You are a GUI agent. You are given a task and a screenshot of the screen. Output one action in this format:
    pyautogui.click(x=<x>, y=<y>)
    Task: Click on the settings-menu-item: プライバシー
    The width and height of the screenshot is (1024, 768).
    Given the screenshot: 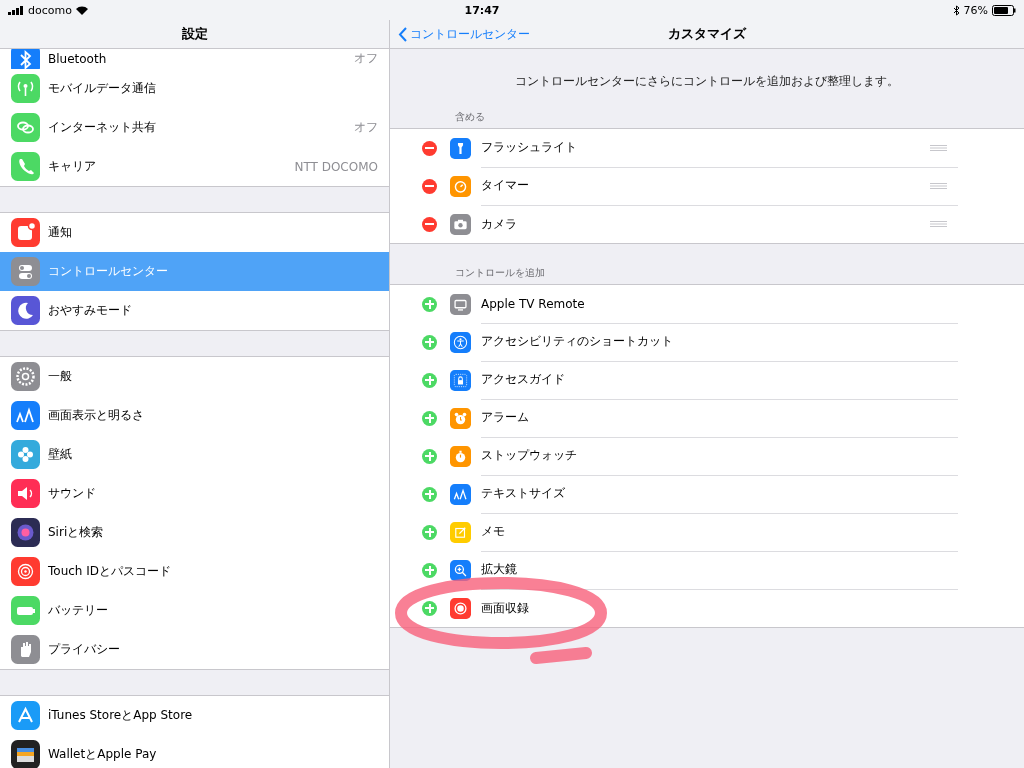 What is the action you would take?
    pyautogui.click(x=194, y=649)
    